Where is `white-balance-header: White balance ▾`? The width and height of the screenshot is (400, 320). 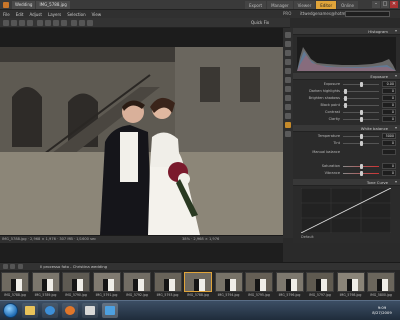
white-balance-header: White balance ▾ is located at coordinates (346, 128).